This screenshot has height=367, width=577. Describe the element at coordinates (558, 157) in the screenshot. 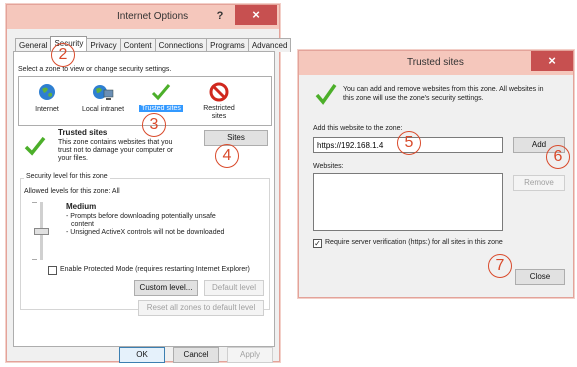

I see `callout-6: 6` at that location.